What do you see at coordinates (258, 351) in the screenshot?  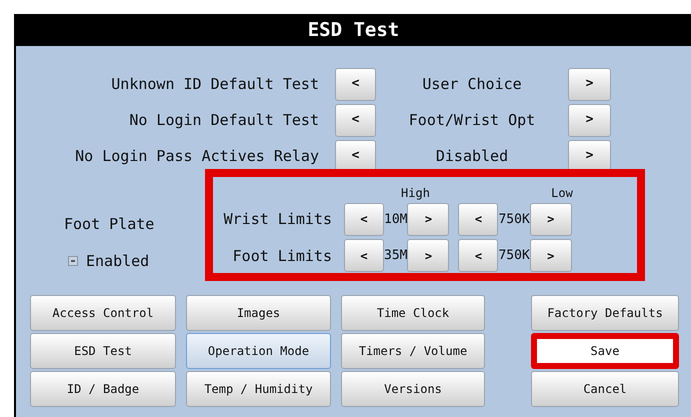 I see `nav-button: Operation Mode` at bounding box center [258, 351].